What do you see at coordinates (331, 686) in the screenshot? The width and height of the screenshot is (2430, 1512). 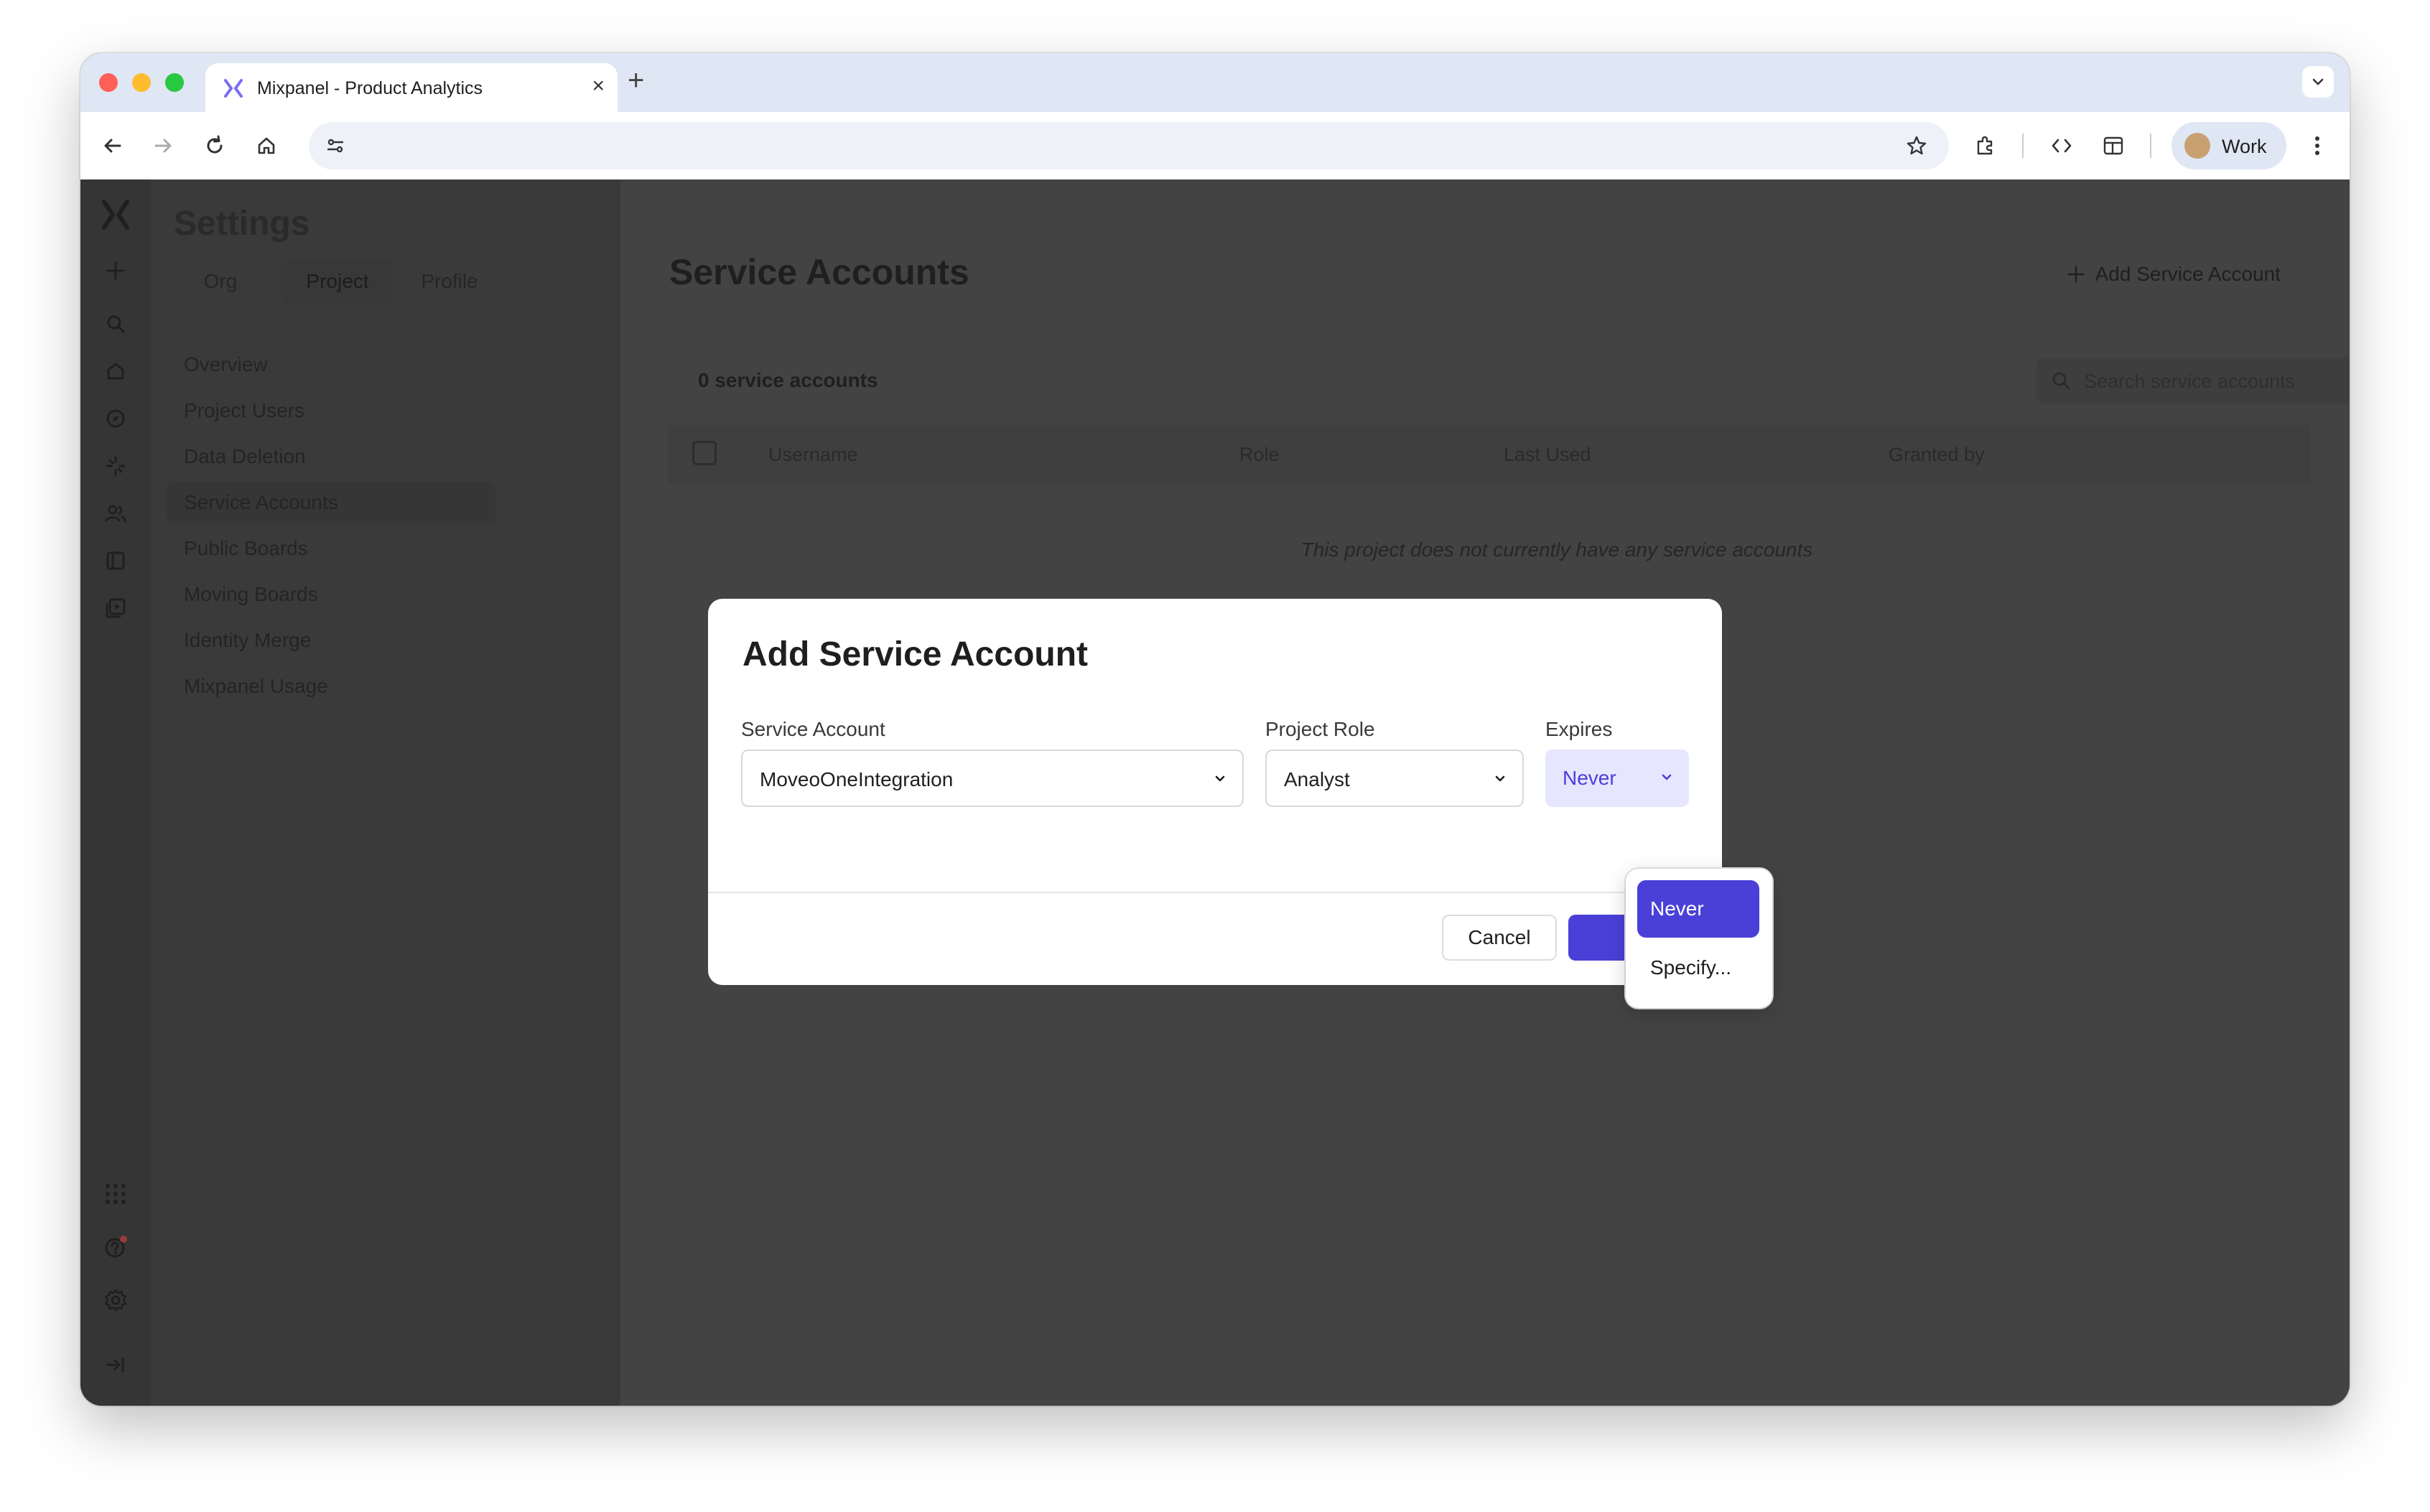 I see `nav-item-mixpanel-usage: Mixpanel Usage` at bounding box center [331, 686].